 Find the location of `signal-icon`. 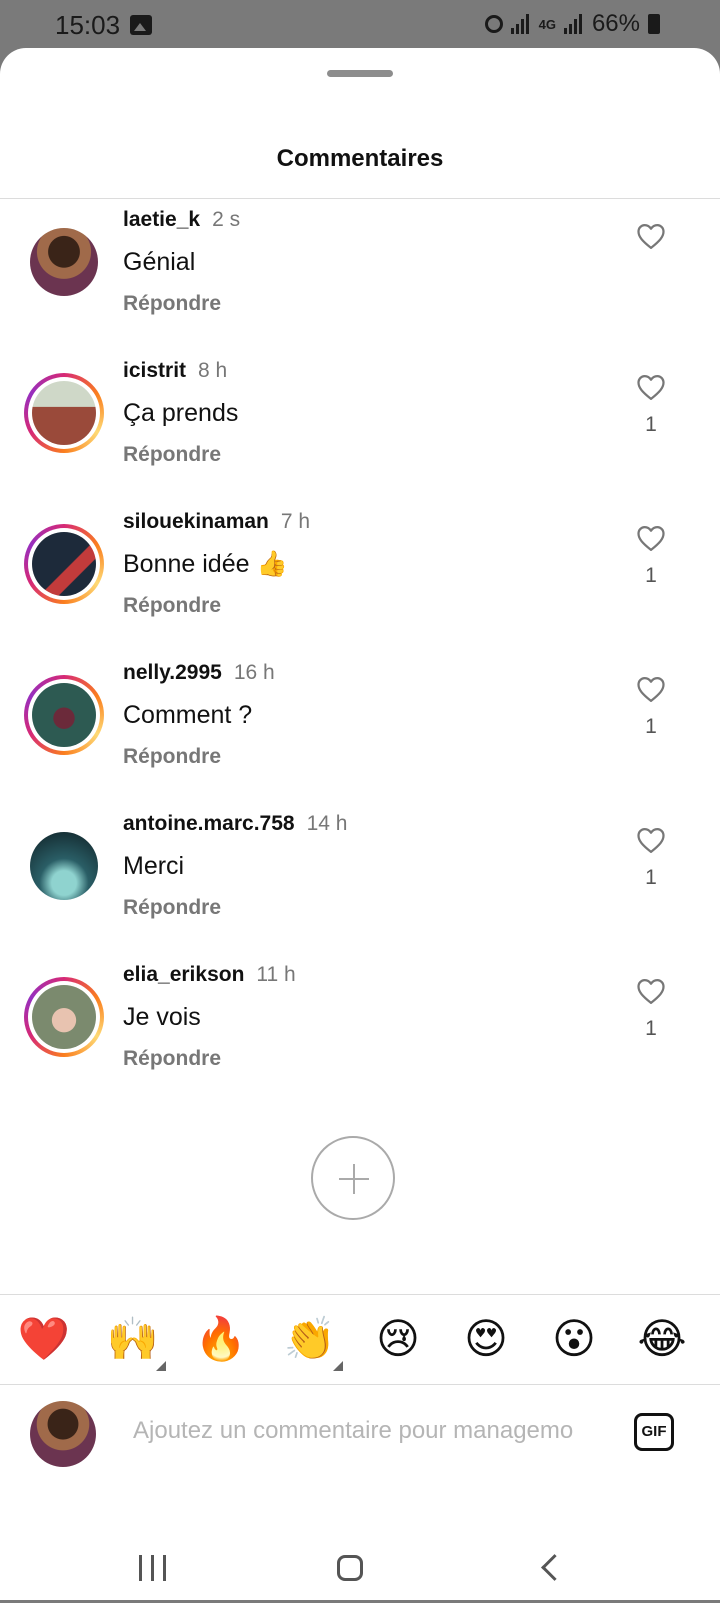

signal-icon is located at coordinates (520, 24).